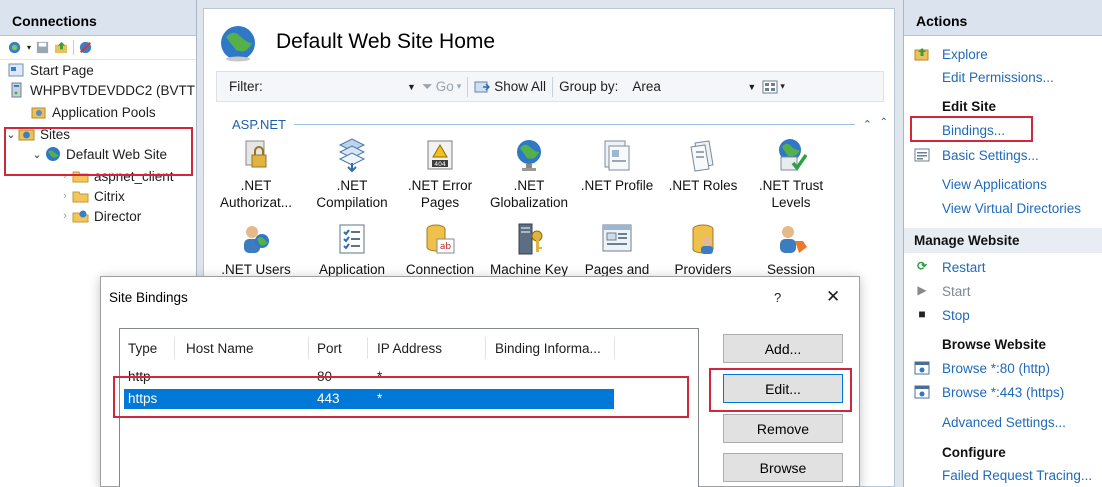 Image resolution: width=1102 pixels, height=487 pixels. I want to click on remove-button: Remove, so click(783, 428).